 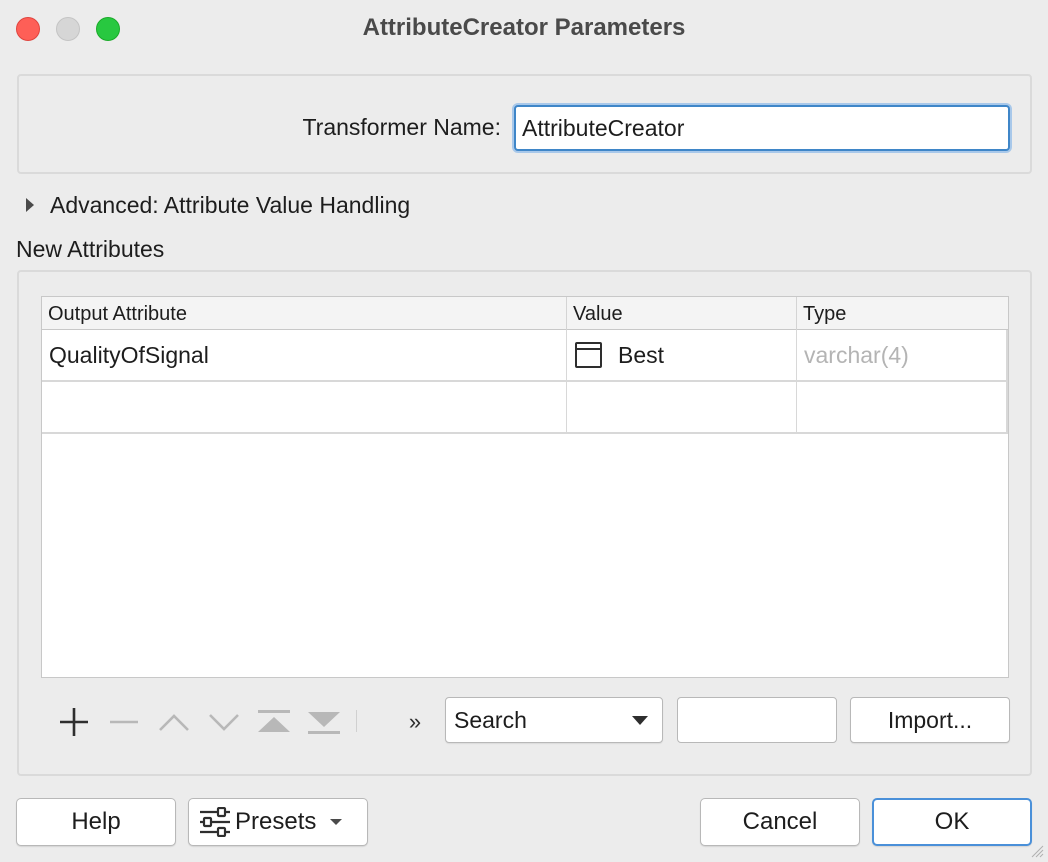 What do you see at coordinates (215, 822) in the screenshot?
I see `sliders-icon` at bounding box center [215, 822].